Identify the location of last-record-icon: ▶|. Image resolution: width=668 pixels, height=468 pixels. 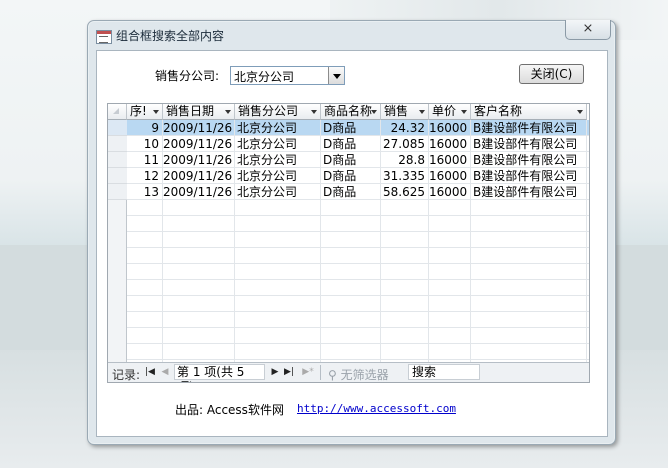
(289, 372).